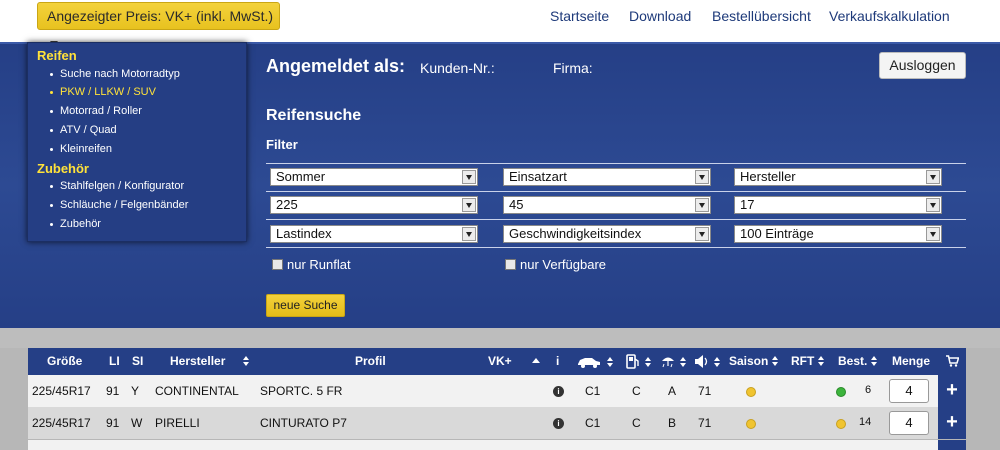  Describe the element at coordinates (853, 361) in the screenshot. I see `col-stock-label: Best.` at that location.